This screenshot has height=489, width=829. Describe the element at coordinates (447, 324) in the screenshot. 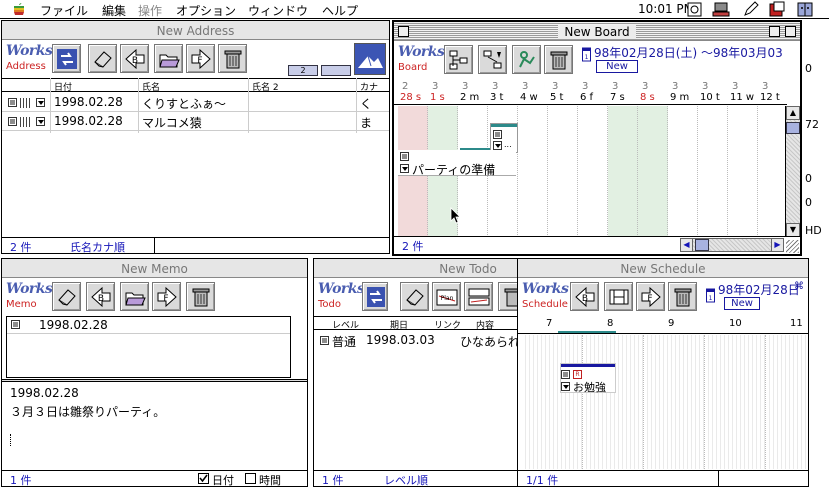

I see `column-link: リンク` at that location.